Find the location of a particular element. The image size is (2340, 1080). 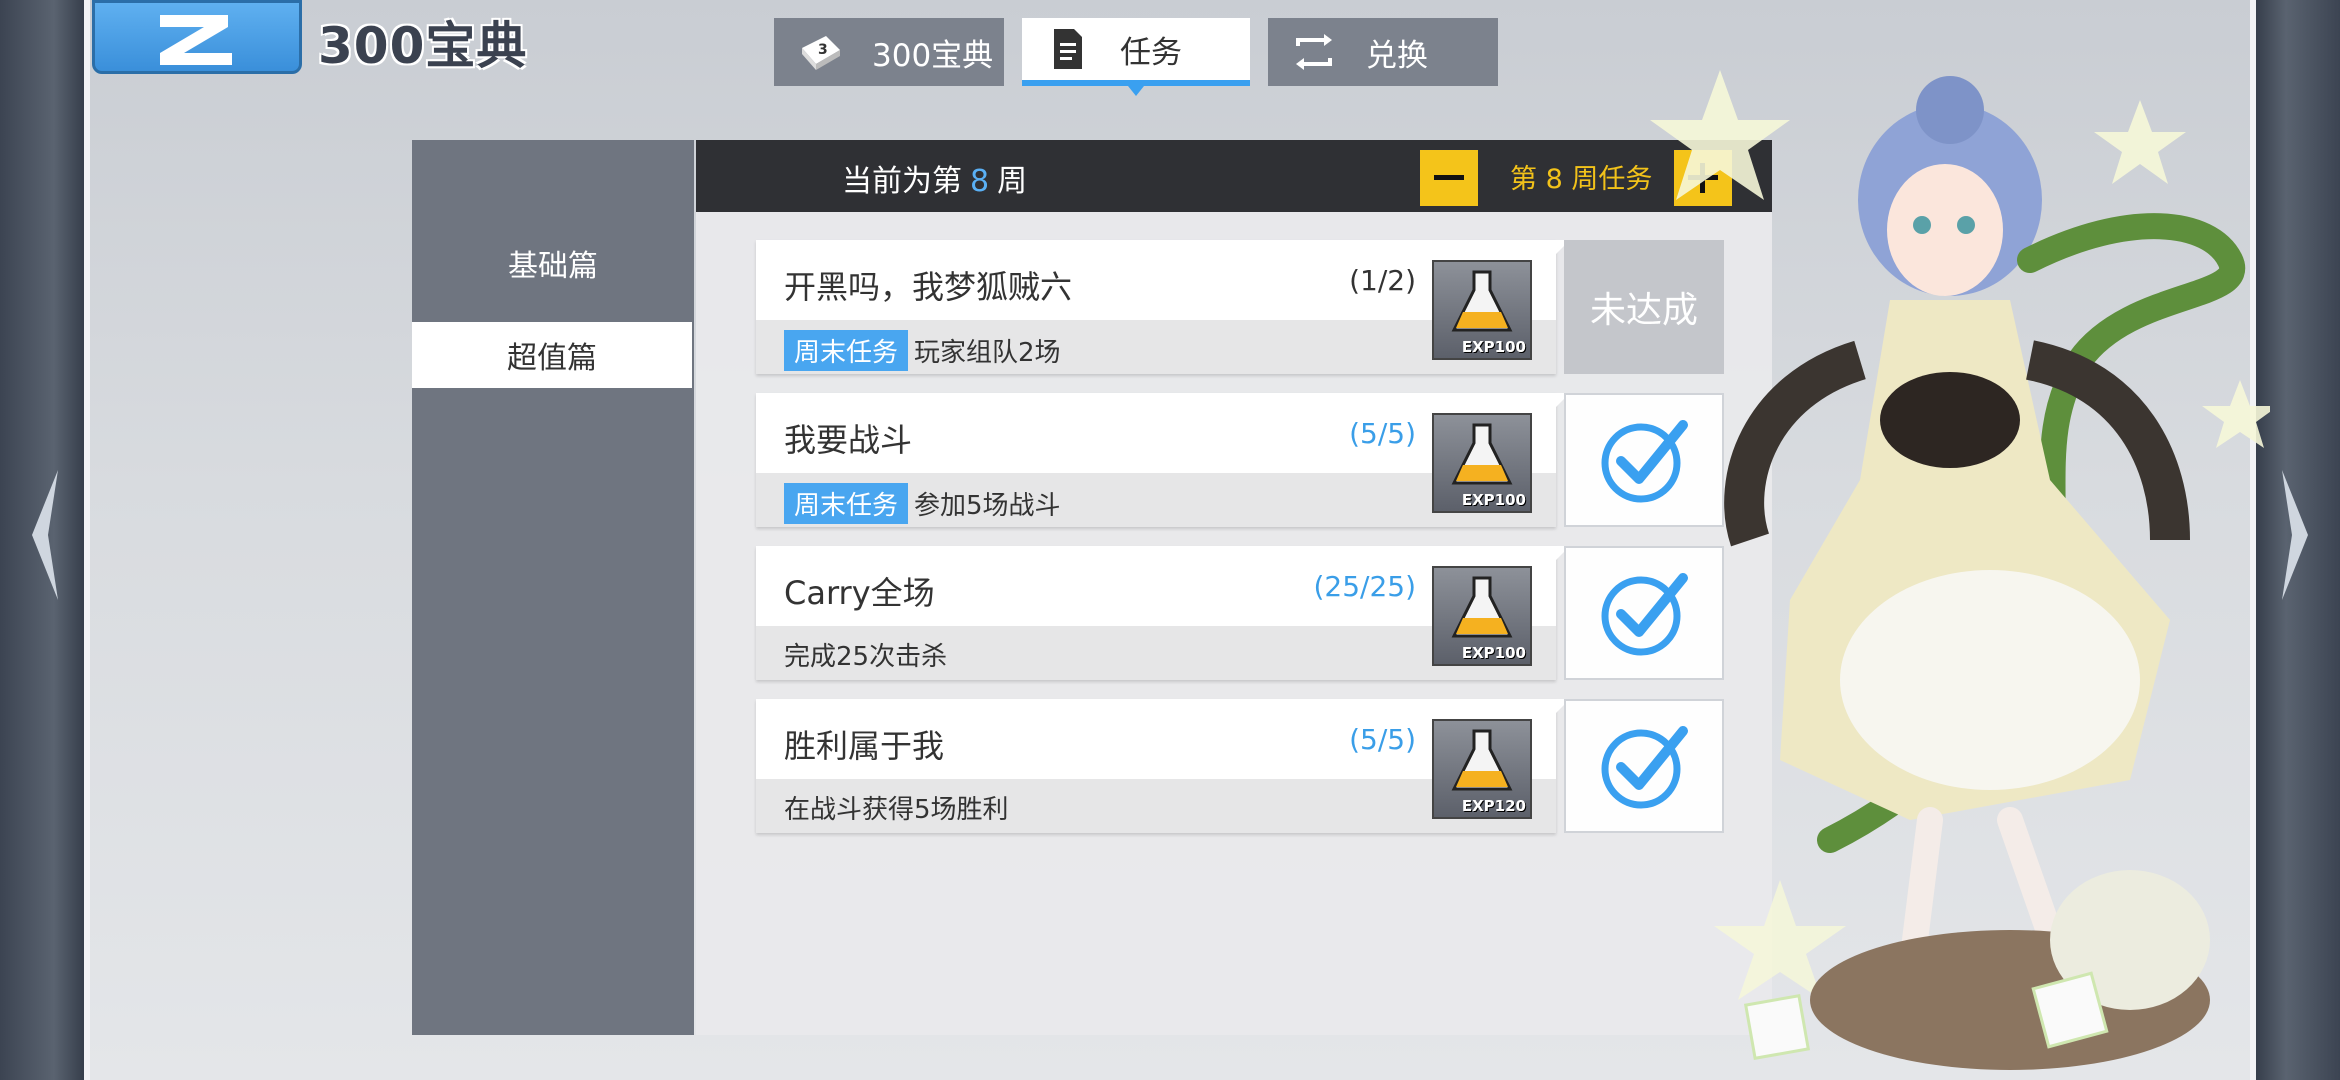

minus-icon is located at coordinates (1449, 177).